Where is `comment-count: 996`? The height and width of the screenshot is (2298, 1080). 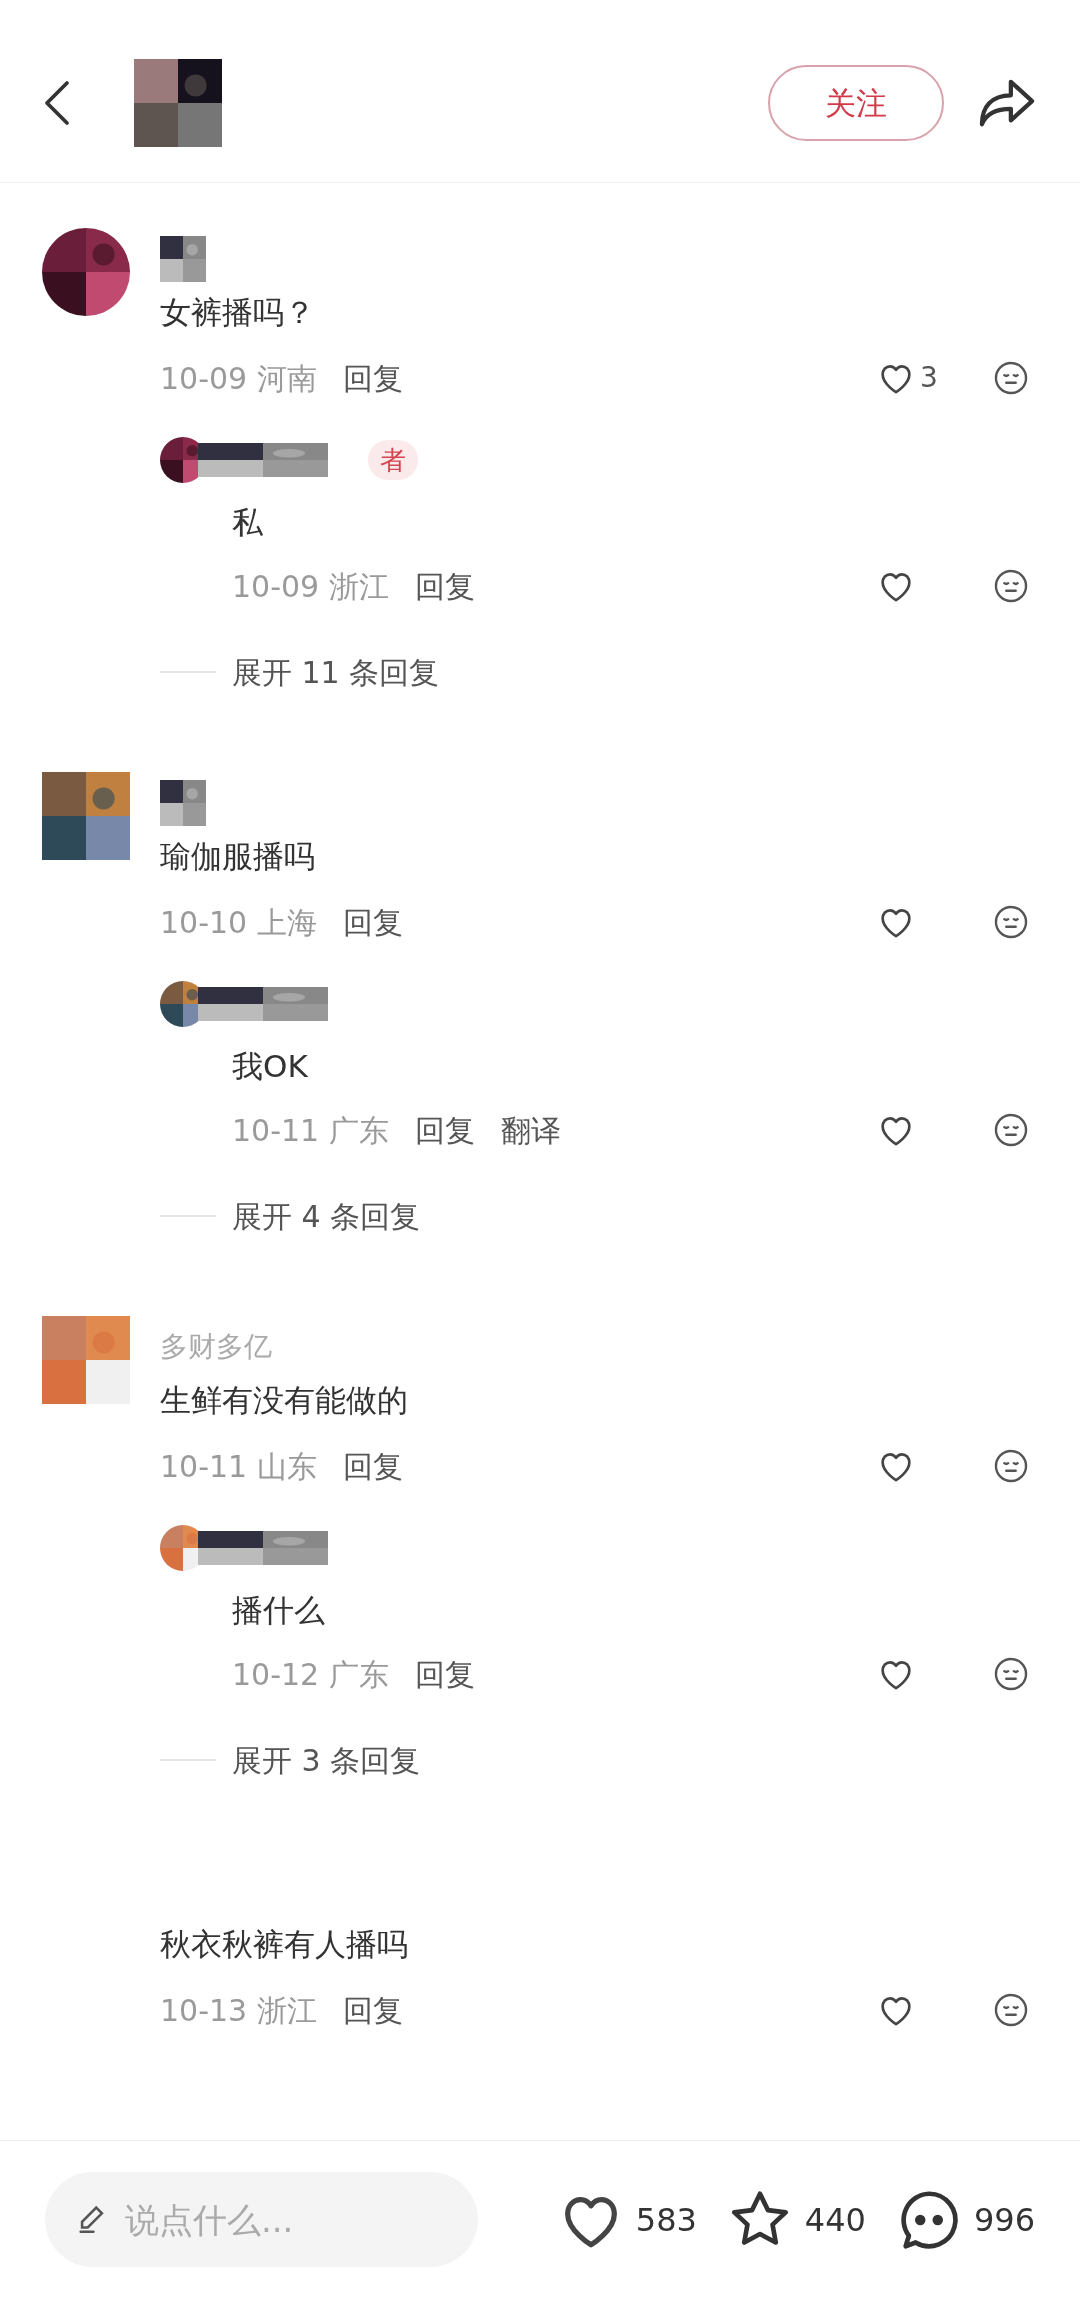
comment-count: 996 is located at coordinates (1004, 2220).